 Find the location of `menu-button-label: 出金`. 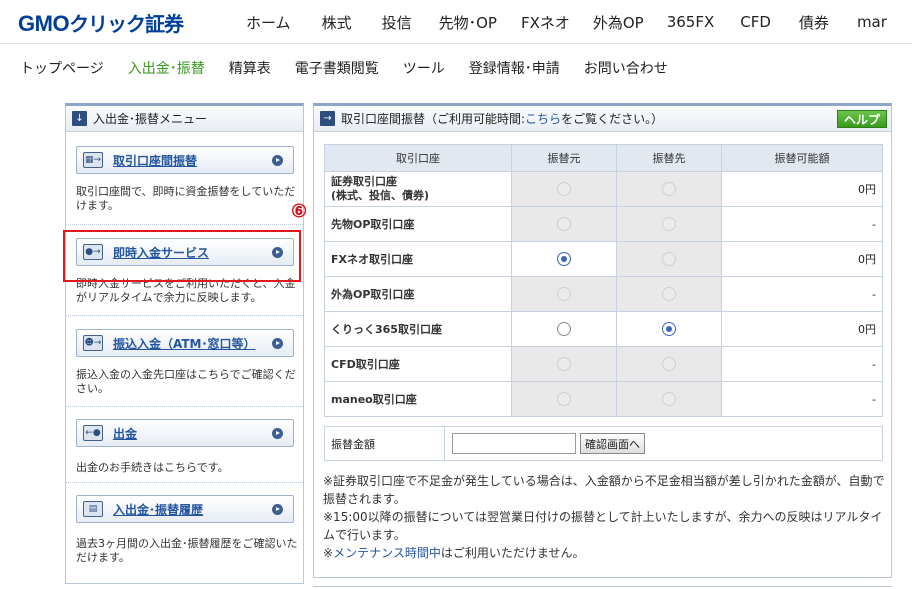

menu-button-label: 出金 is located at coordinates (125, 433).